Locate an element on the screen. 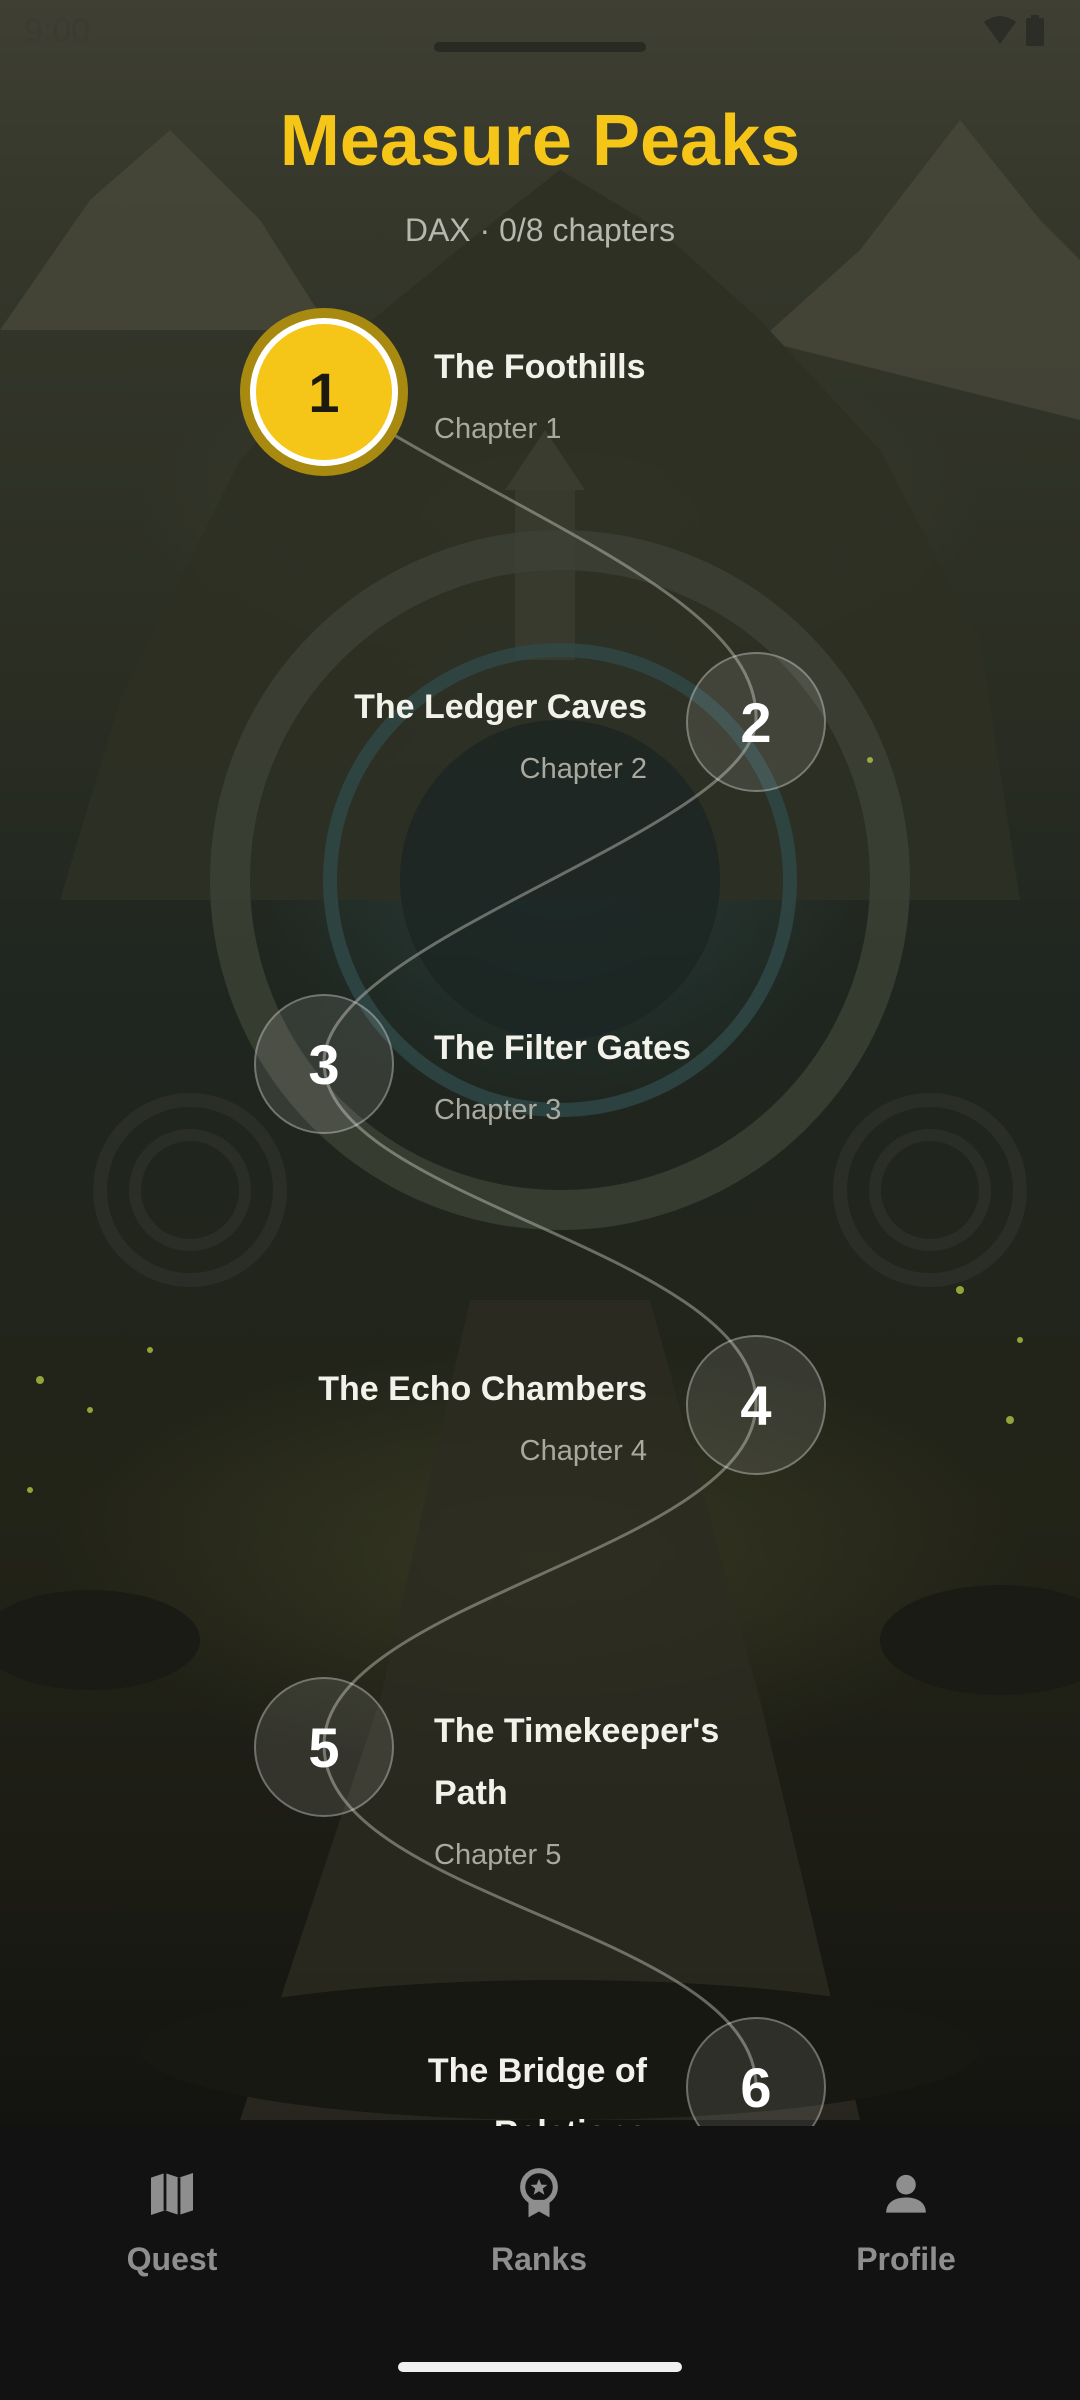 The width and height of the screenshot is (1080, 2400). chapter-name: The Timekeeper's Path is located at coordinates (577, 1762).